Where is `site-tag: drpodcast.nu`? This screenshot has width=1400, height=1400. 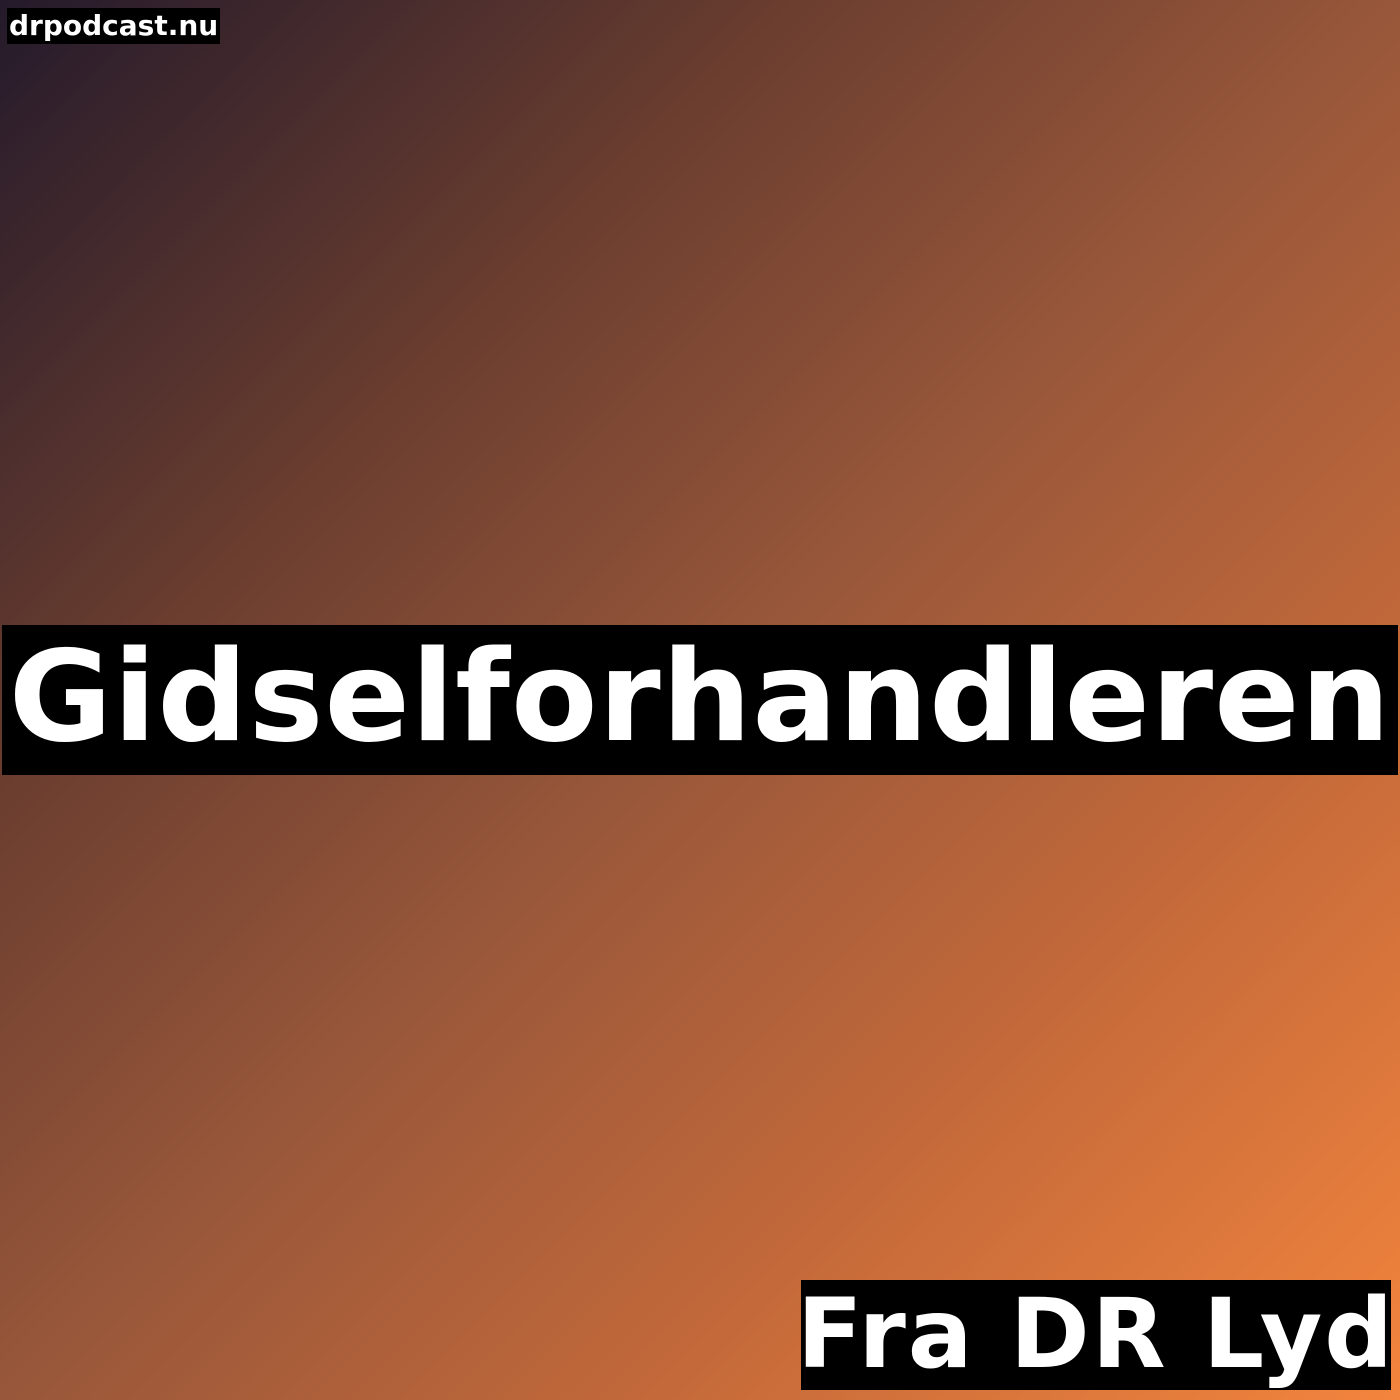
site-tag: drpodcast.nu is located at coordinates (114, 26).